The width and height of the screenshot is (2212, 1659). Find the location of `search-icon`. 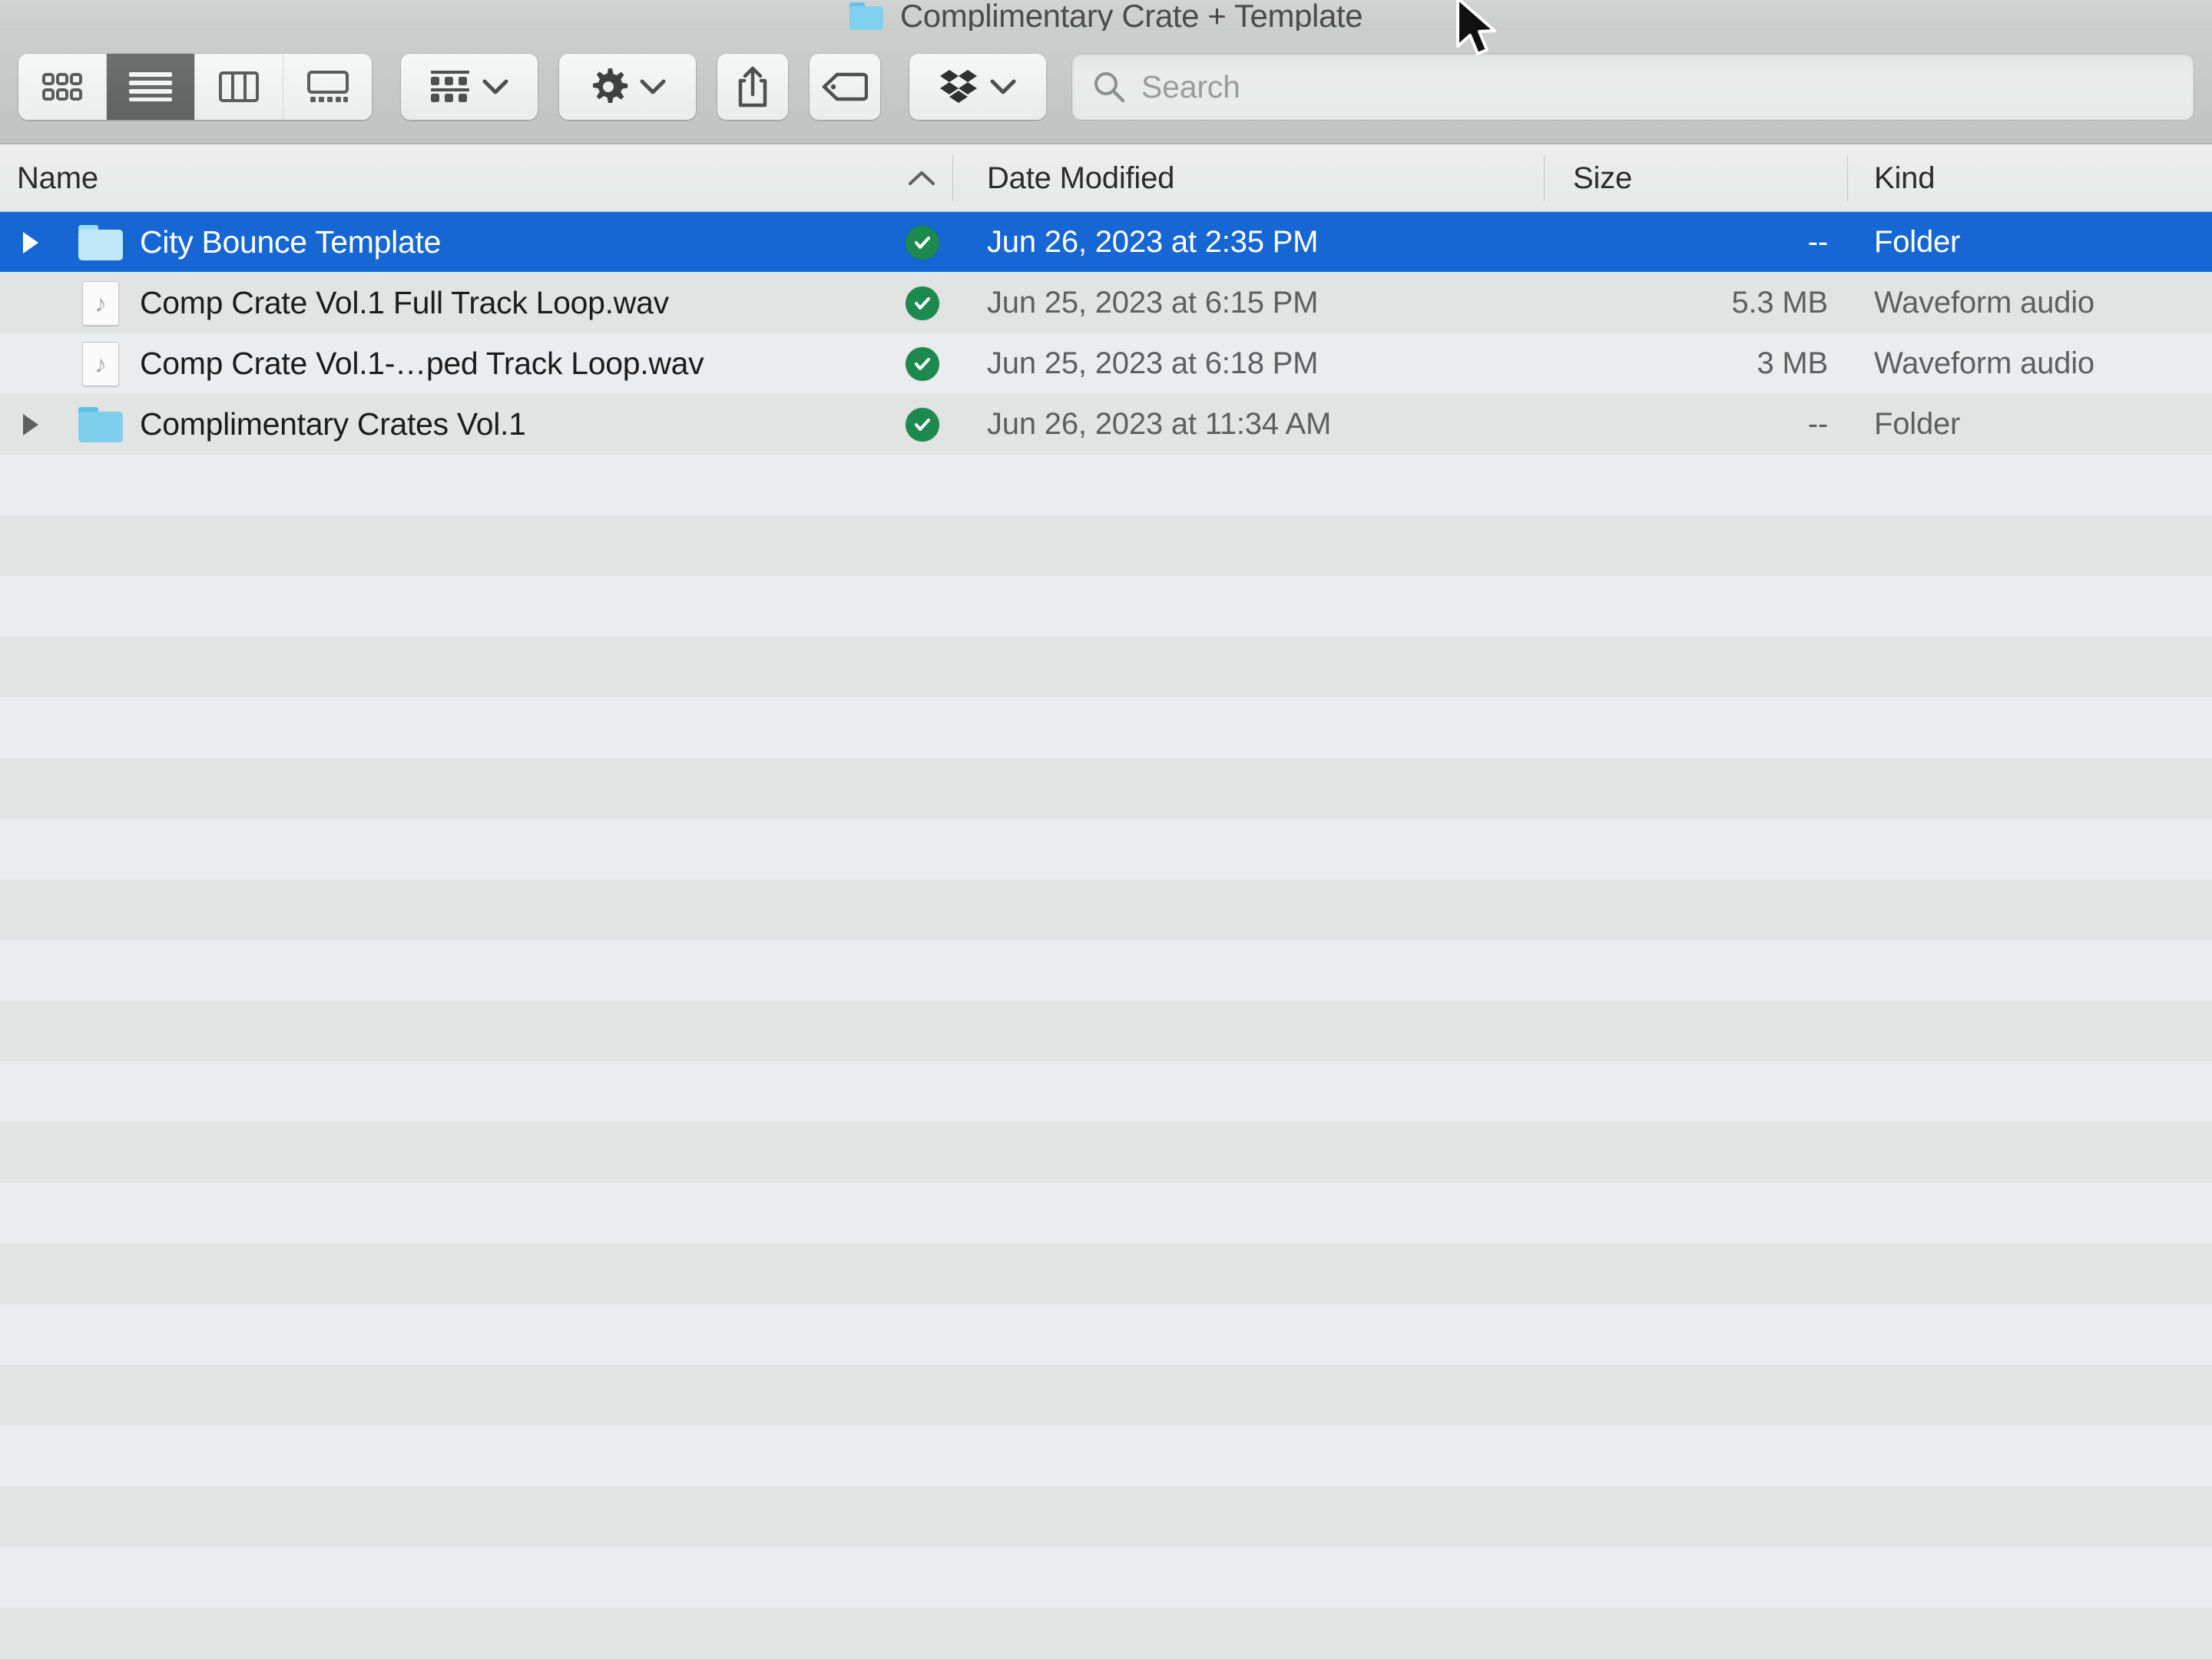

search-icon is located at coordinates (1110, 87).